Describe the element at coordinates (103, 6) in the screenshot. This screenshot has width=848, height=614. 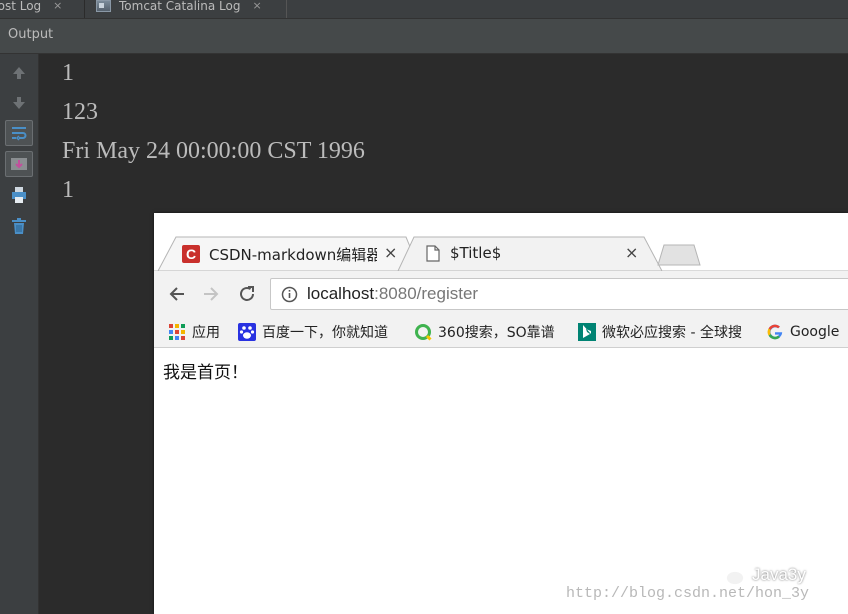
I see `tomcat-icon` at that location.